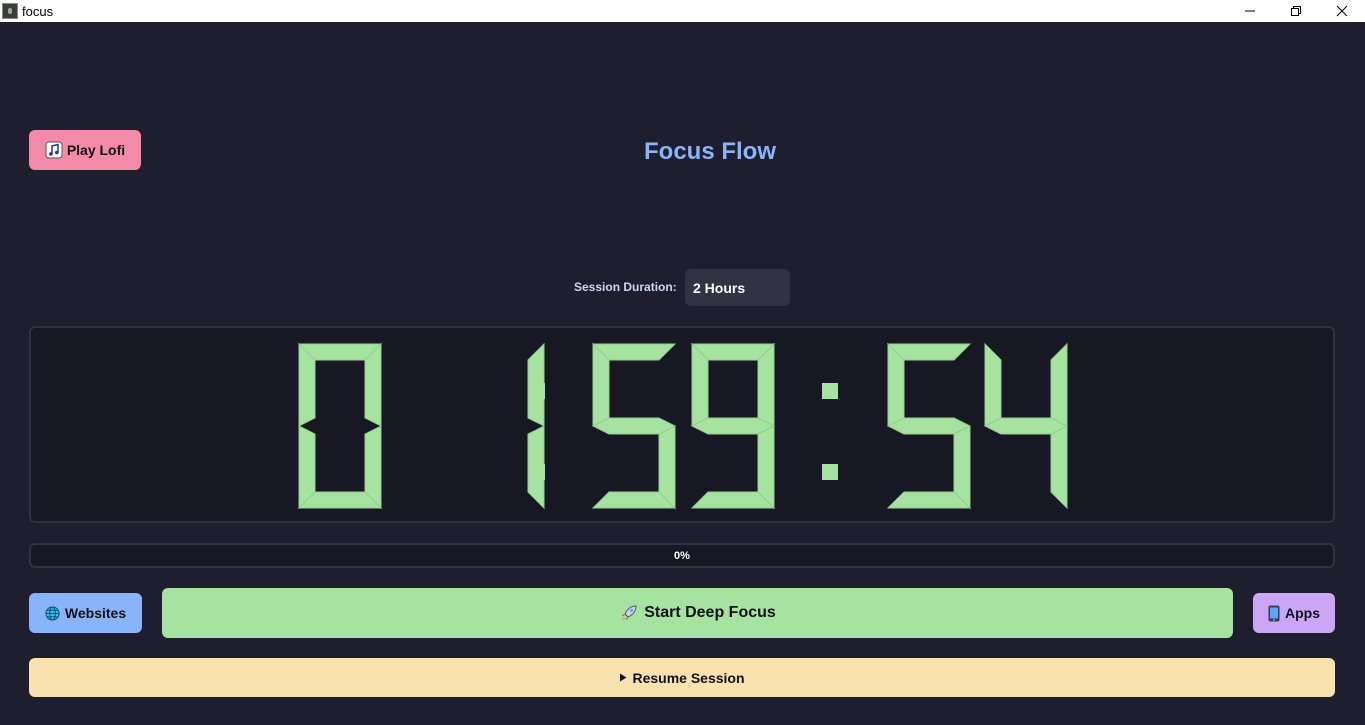  Describe the element at coordinates (710, 151) in the screenshot. I see `page-title: Focus Flow` at that location.